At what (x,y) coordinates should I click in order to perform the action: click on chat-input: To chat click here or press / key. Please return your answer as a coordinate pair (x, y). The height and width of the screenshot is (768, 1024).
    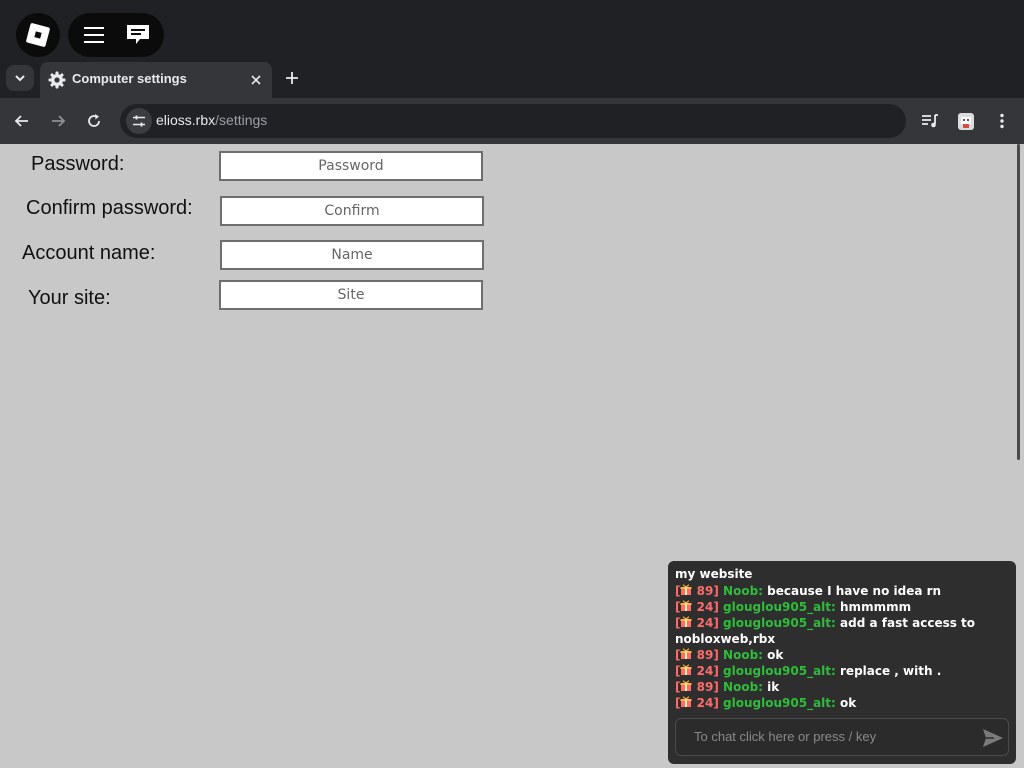
    Looking at the image, I should click on (842, 737).